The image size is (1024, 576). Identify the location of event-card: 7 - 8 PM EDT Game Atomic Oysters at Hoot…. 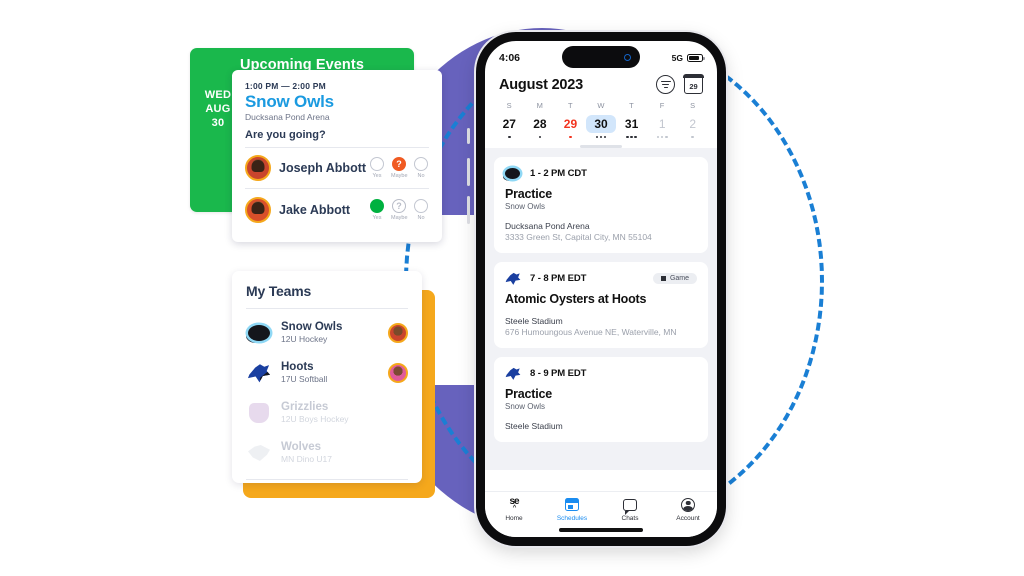
(601, 305).